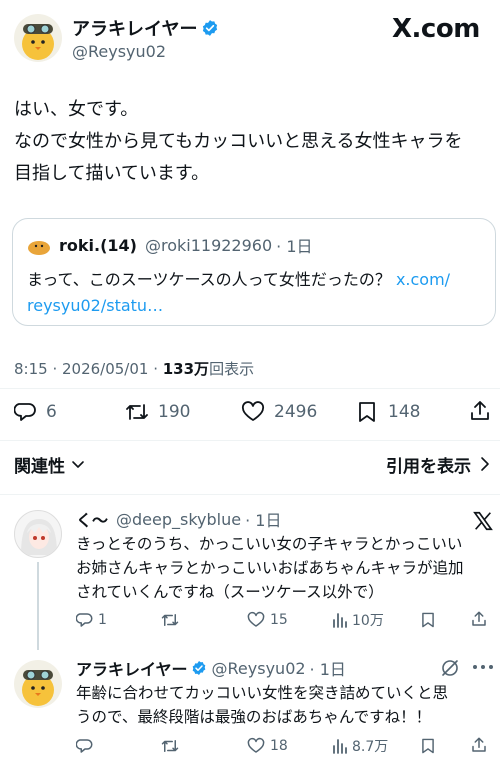 This screenshot has width=500, height=766. What do you see at coordinates (269, 544) in the screenshot?
I see `reply-text-line: きっとそのうち、かっこいい女の子キャラとかっこいい` at bounding box center [269, 544].